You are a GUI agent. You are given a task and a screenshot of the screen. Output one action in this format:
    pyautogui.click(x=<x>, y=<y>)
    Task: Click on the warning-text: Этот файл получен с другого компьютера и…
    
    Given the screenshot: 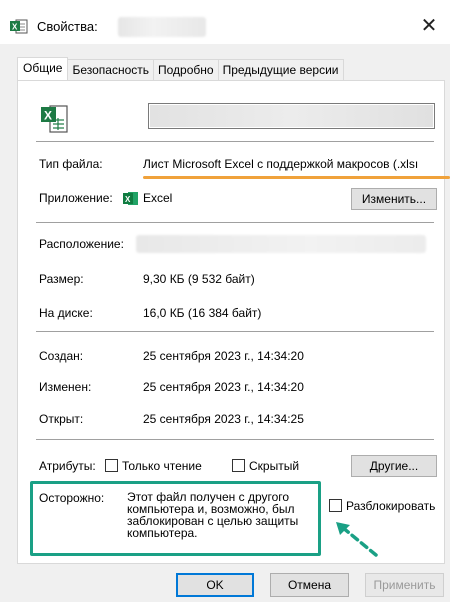 What is the action you would take?
    pyautogui.click(x=213, y=515)
    